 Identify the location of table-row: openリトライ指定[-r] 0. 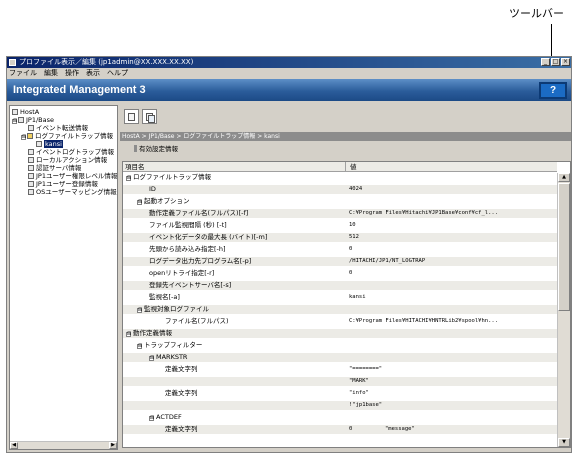
(340, 273).